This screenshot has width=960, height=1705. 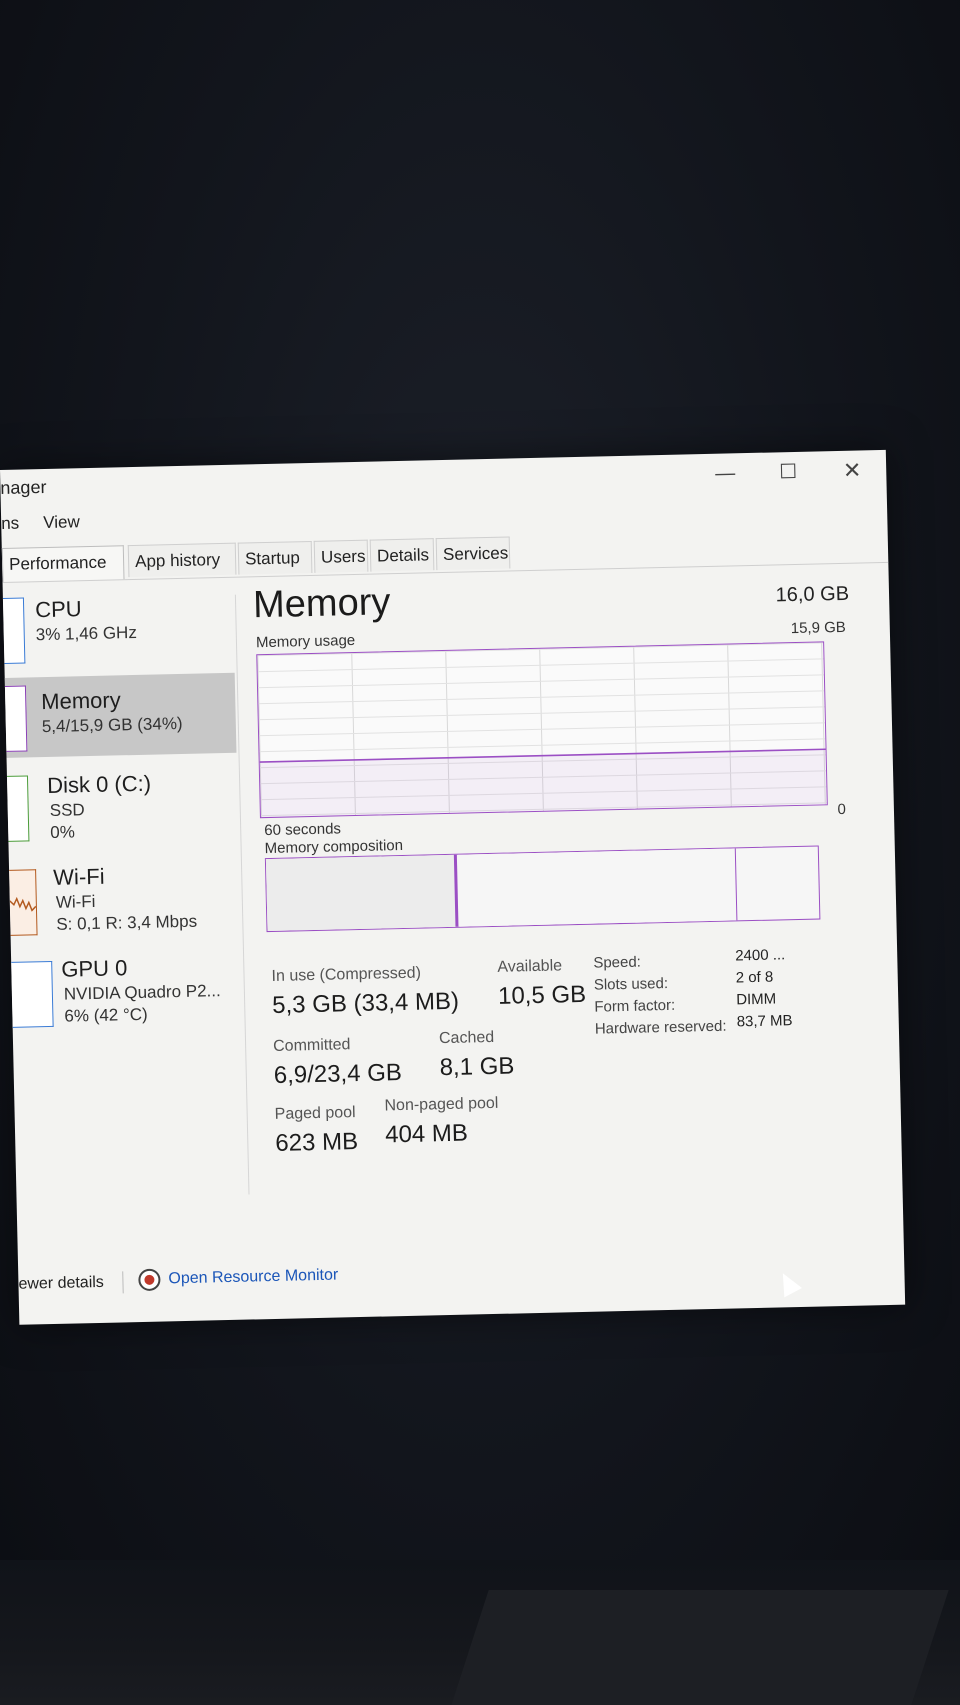 I want to click on sidebar-gpu-name: GPU 0, so click(x=94, y=968).